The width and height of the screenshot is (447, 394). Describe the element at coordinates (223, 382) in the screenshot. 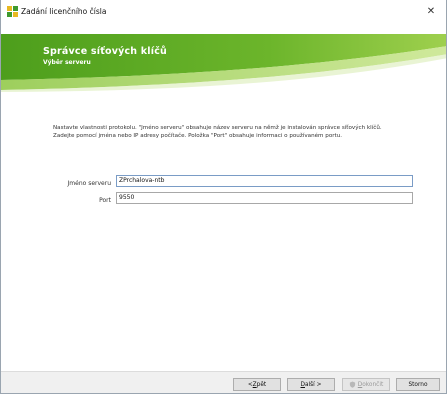

I see `button-bar: < Zpět Další > Dokončit Storno` at that location.